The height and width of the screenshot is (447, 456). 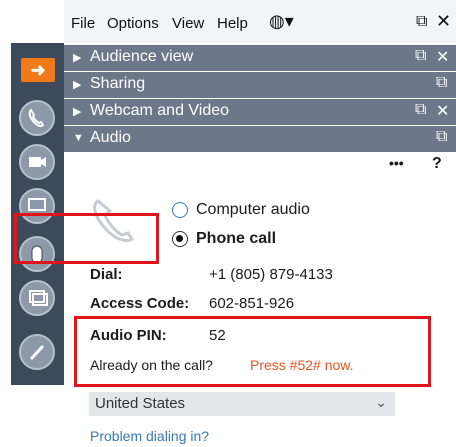 I want to click on webcam-toolbar-button, so click(x=37, y=162).